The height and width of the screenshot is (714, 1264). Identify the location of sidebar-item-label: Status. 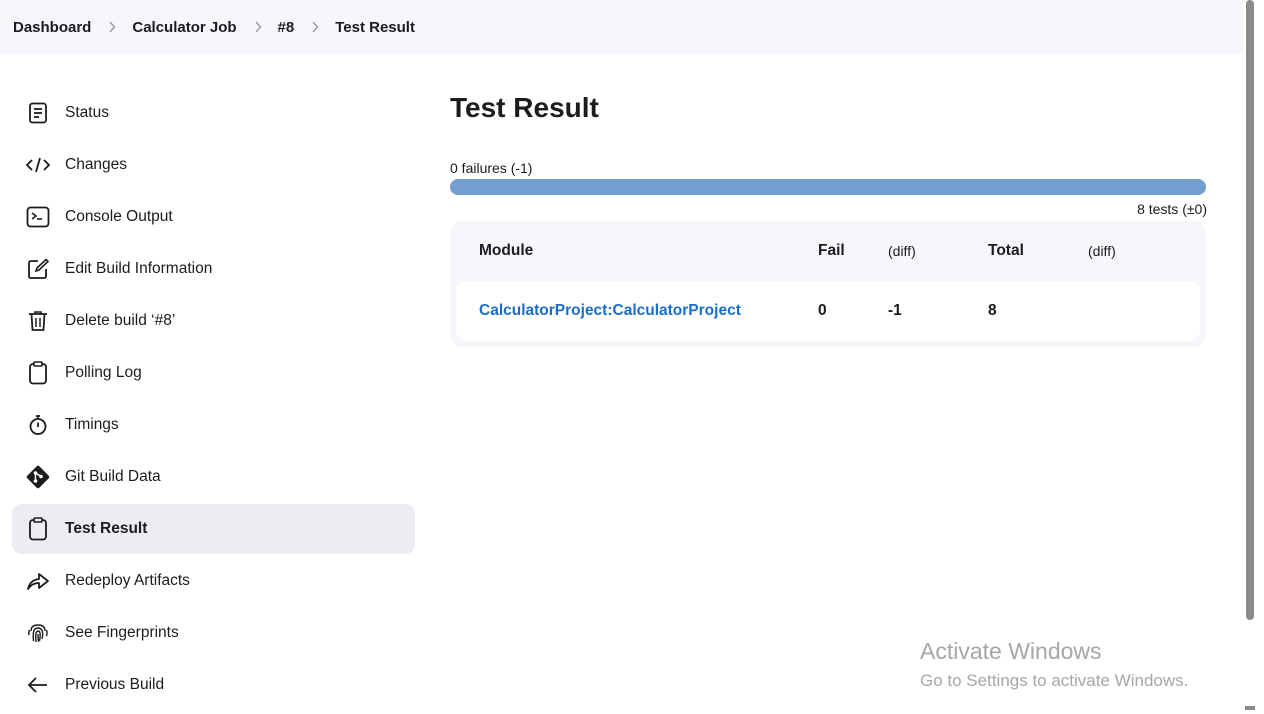
(87, 112).